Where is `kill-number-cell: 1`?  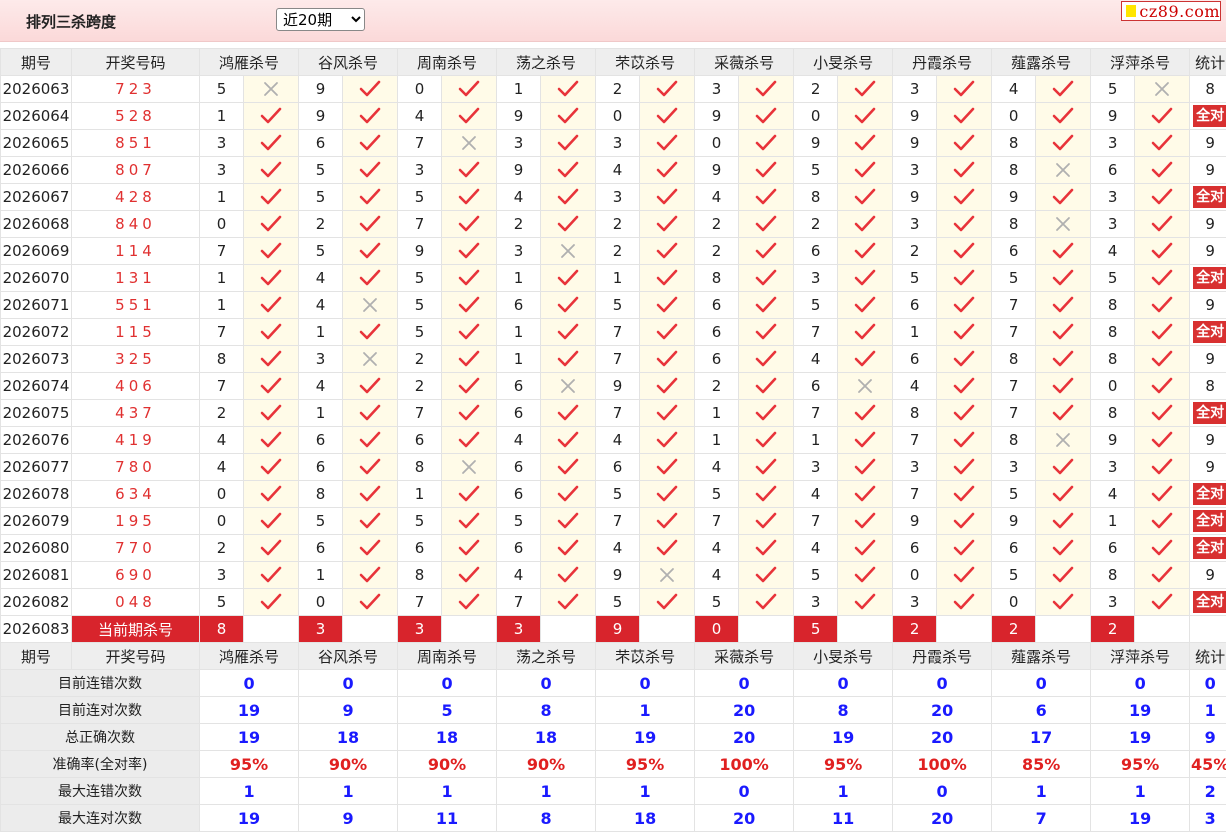
kill-number-cell: 1 is located at coordinates (915, 332).